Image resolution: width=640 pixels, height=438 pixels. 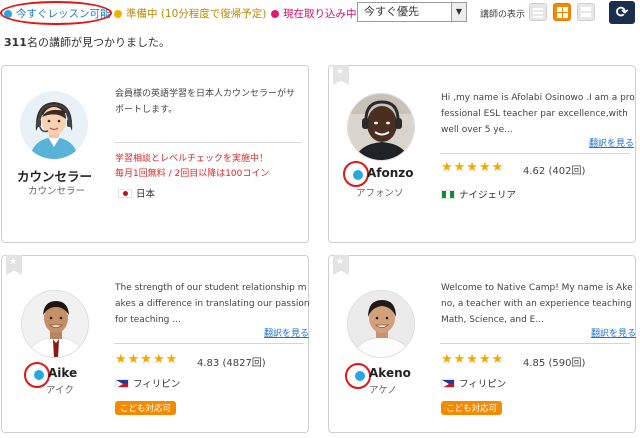 I want to click on rating-score: 4.62, so click(x=534, y=171).